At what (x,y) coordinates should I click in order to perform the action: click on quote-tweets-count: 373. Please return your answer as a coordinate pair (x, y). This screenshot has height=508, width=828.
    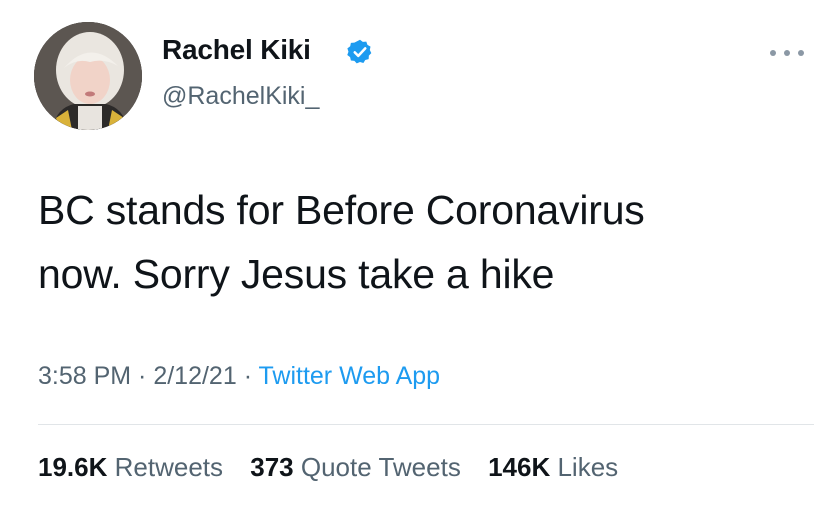
    Looking at the image, I should click on (272, 467).